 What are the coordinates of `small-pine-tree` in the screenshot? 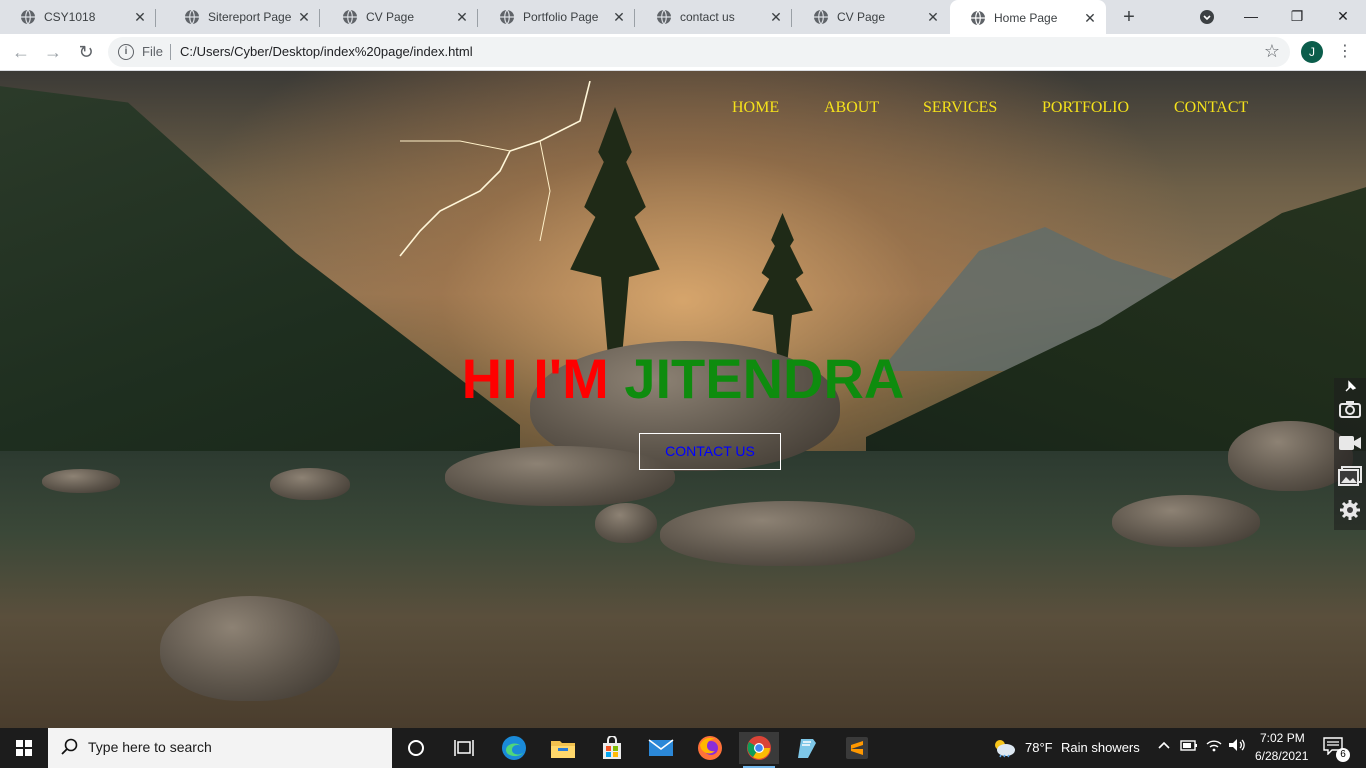 It's located at (782, 288).